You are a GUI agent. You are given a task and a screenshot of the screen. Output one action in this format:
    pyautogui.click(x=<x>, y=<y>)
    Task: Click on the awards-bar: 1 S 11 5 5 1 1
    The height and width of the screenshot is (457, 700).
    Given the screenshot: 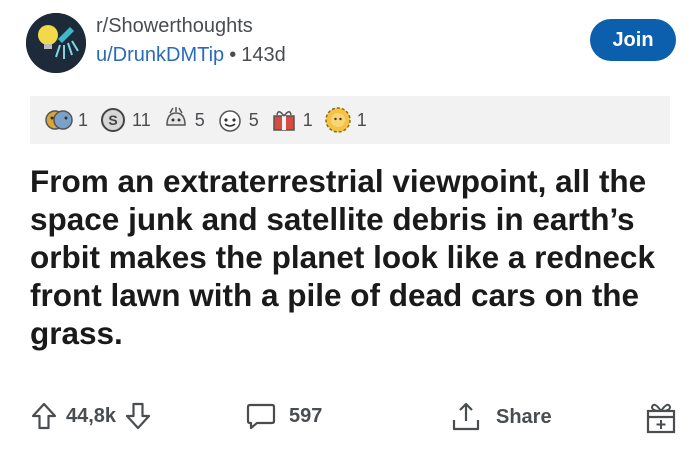 What is the action you would take?
    pyautogui.click(x=350, y=120)
    